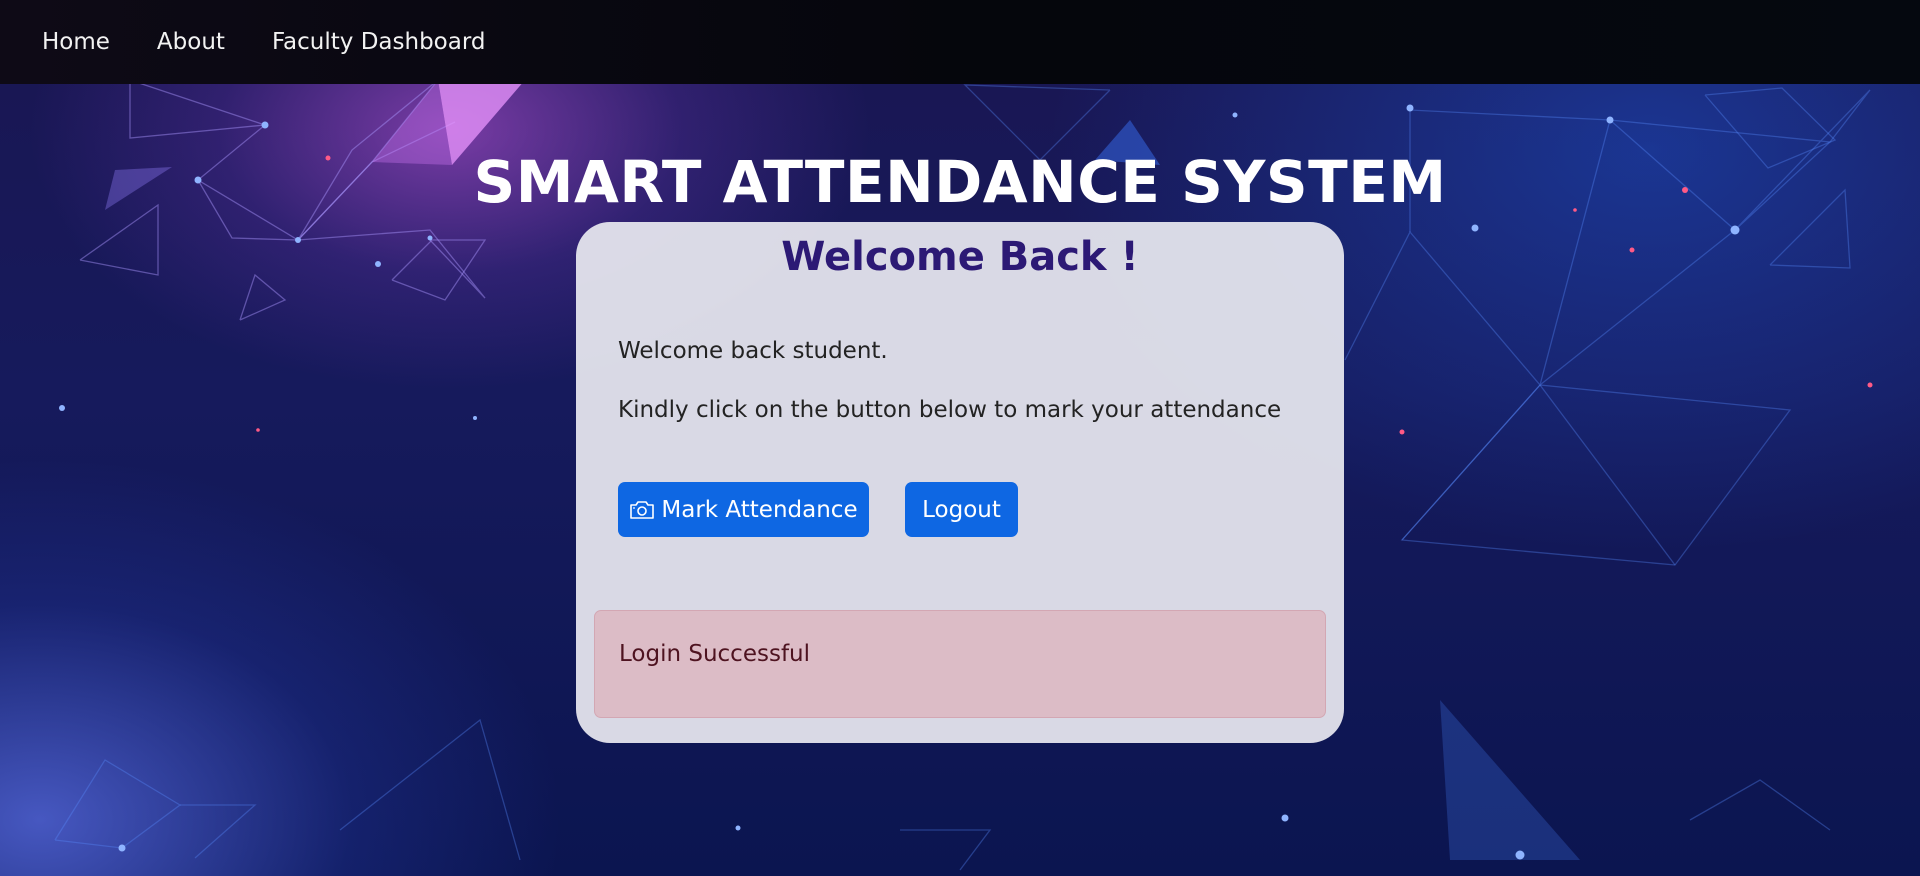 The width and height of the screenshot is (1920, 876). What do you see at coordinates (191, 42) in the screenshot?
I see `nav-link-about: About` at bounding box center [191, 42].